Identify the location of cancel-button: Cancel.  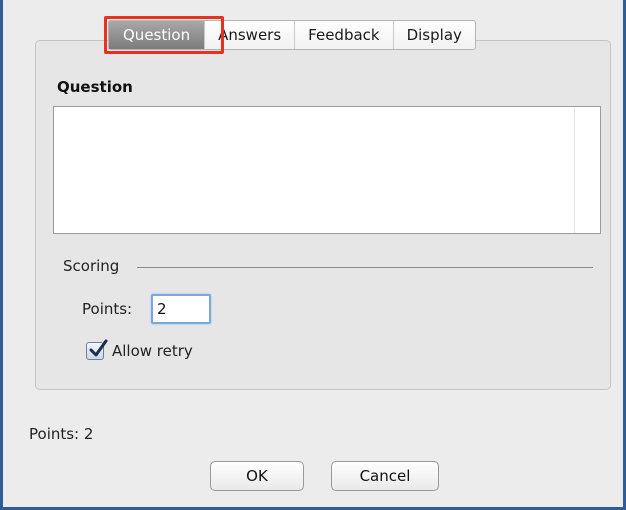
(385, 476).